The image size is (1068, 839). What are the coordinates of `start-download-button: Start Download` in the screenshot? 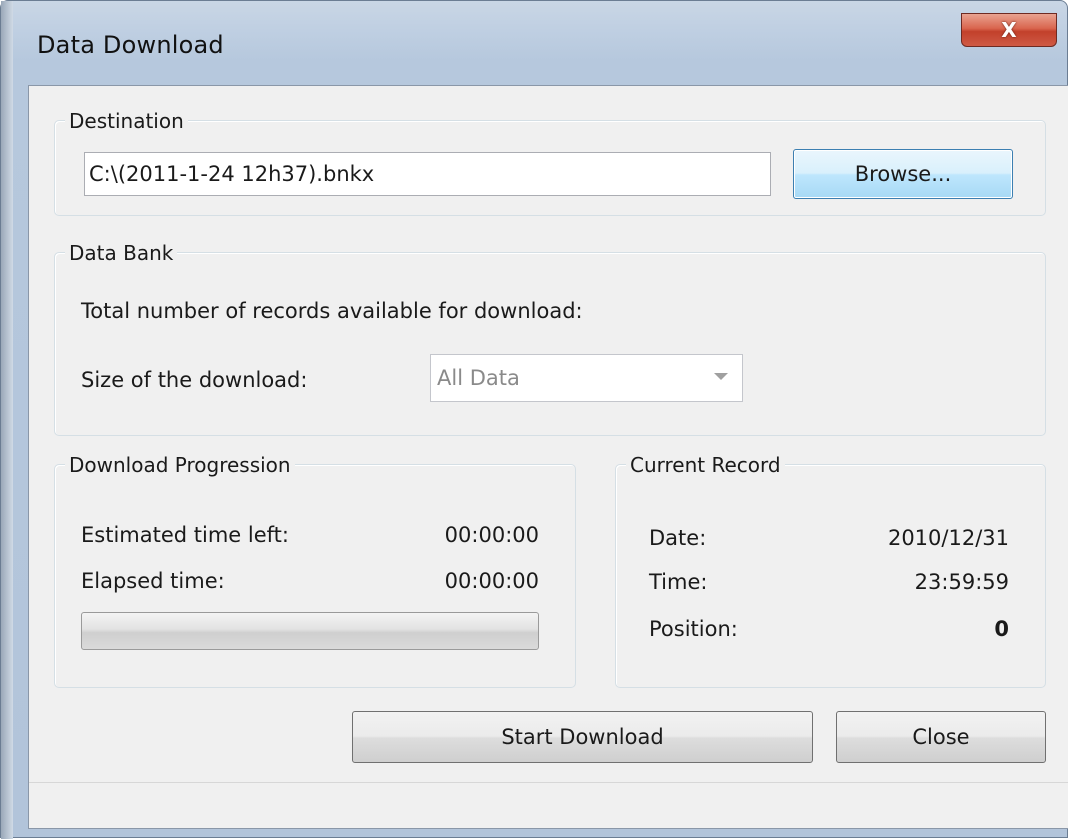 It's located at (582, 737).